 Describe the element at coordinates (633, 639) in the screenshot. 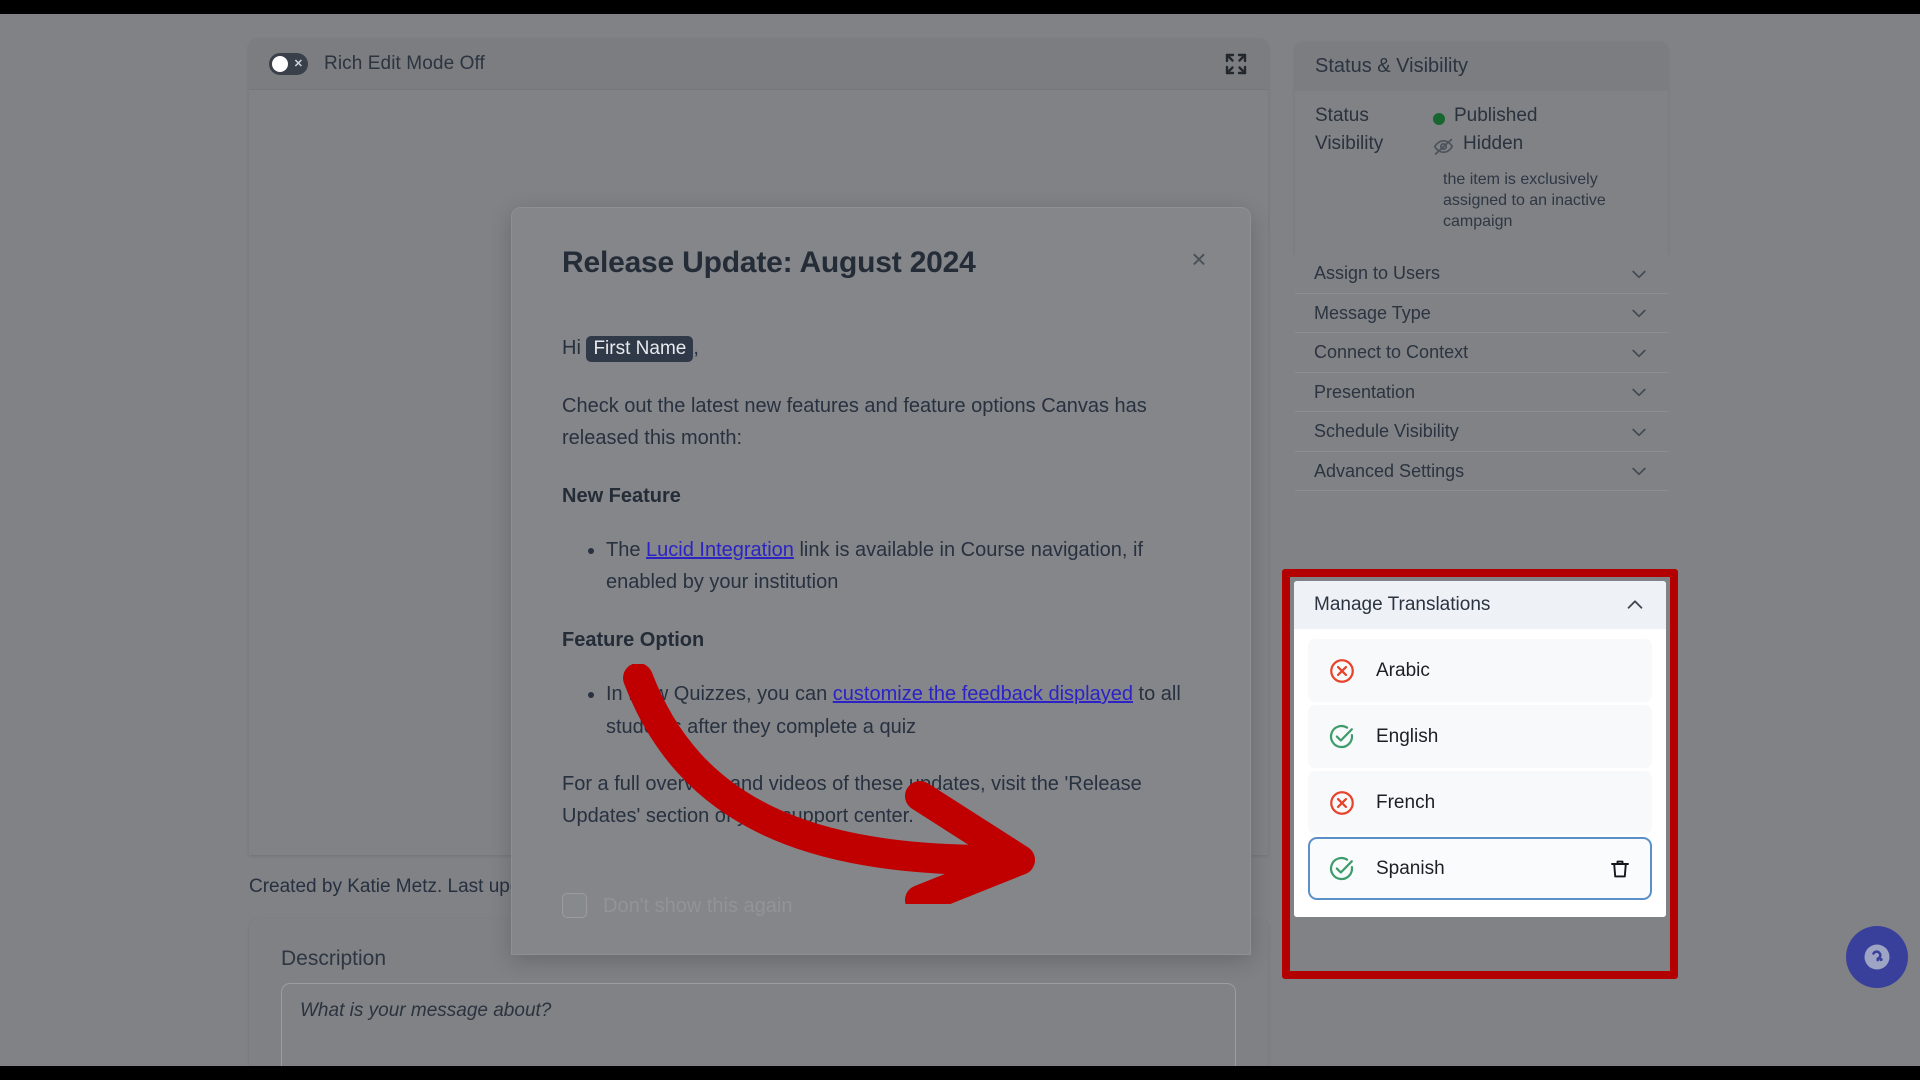

I see `section-heading-feature-option: Feature Option` at that location.